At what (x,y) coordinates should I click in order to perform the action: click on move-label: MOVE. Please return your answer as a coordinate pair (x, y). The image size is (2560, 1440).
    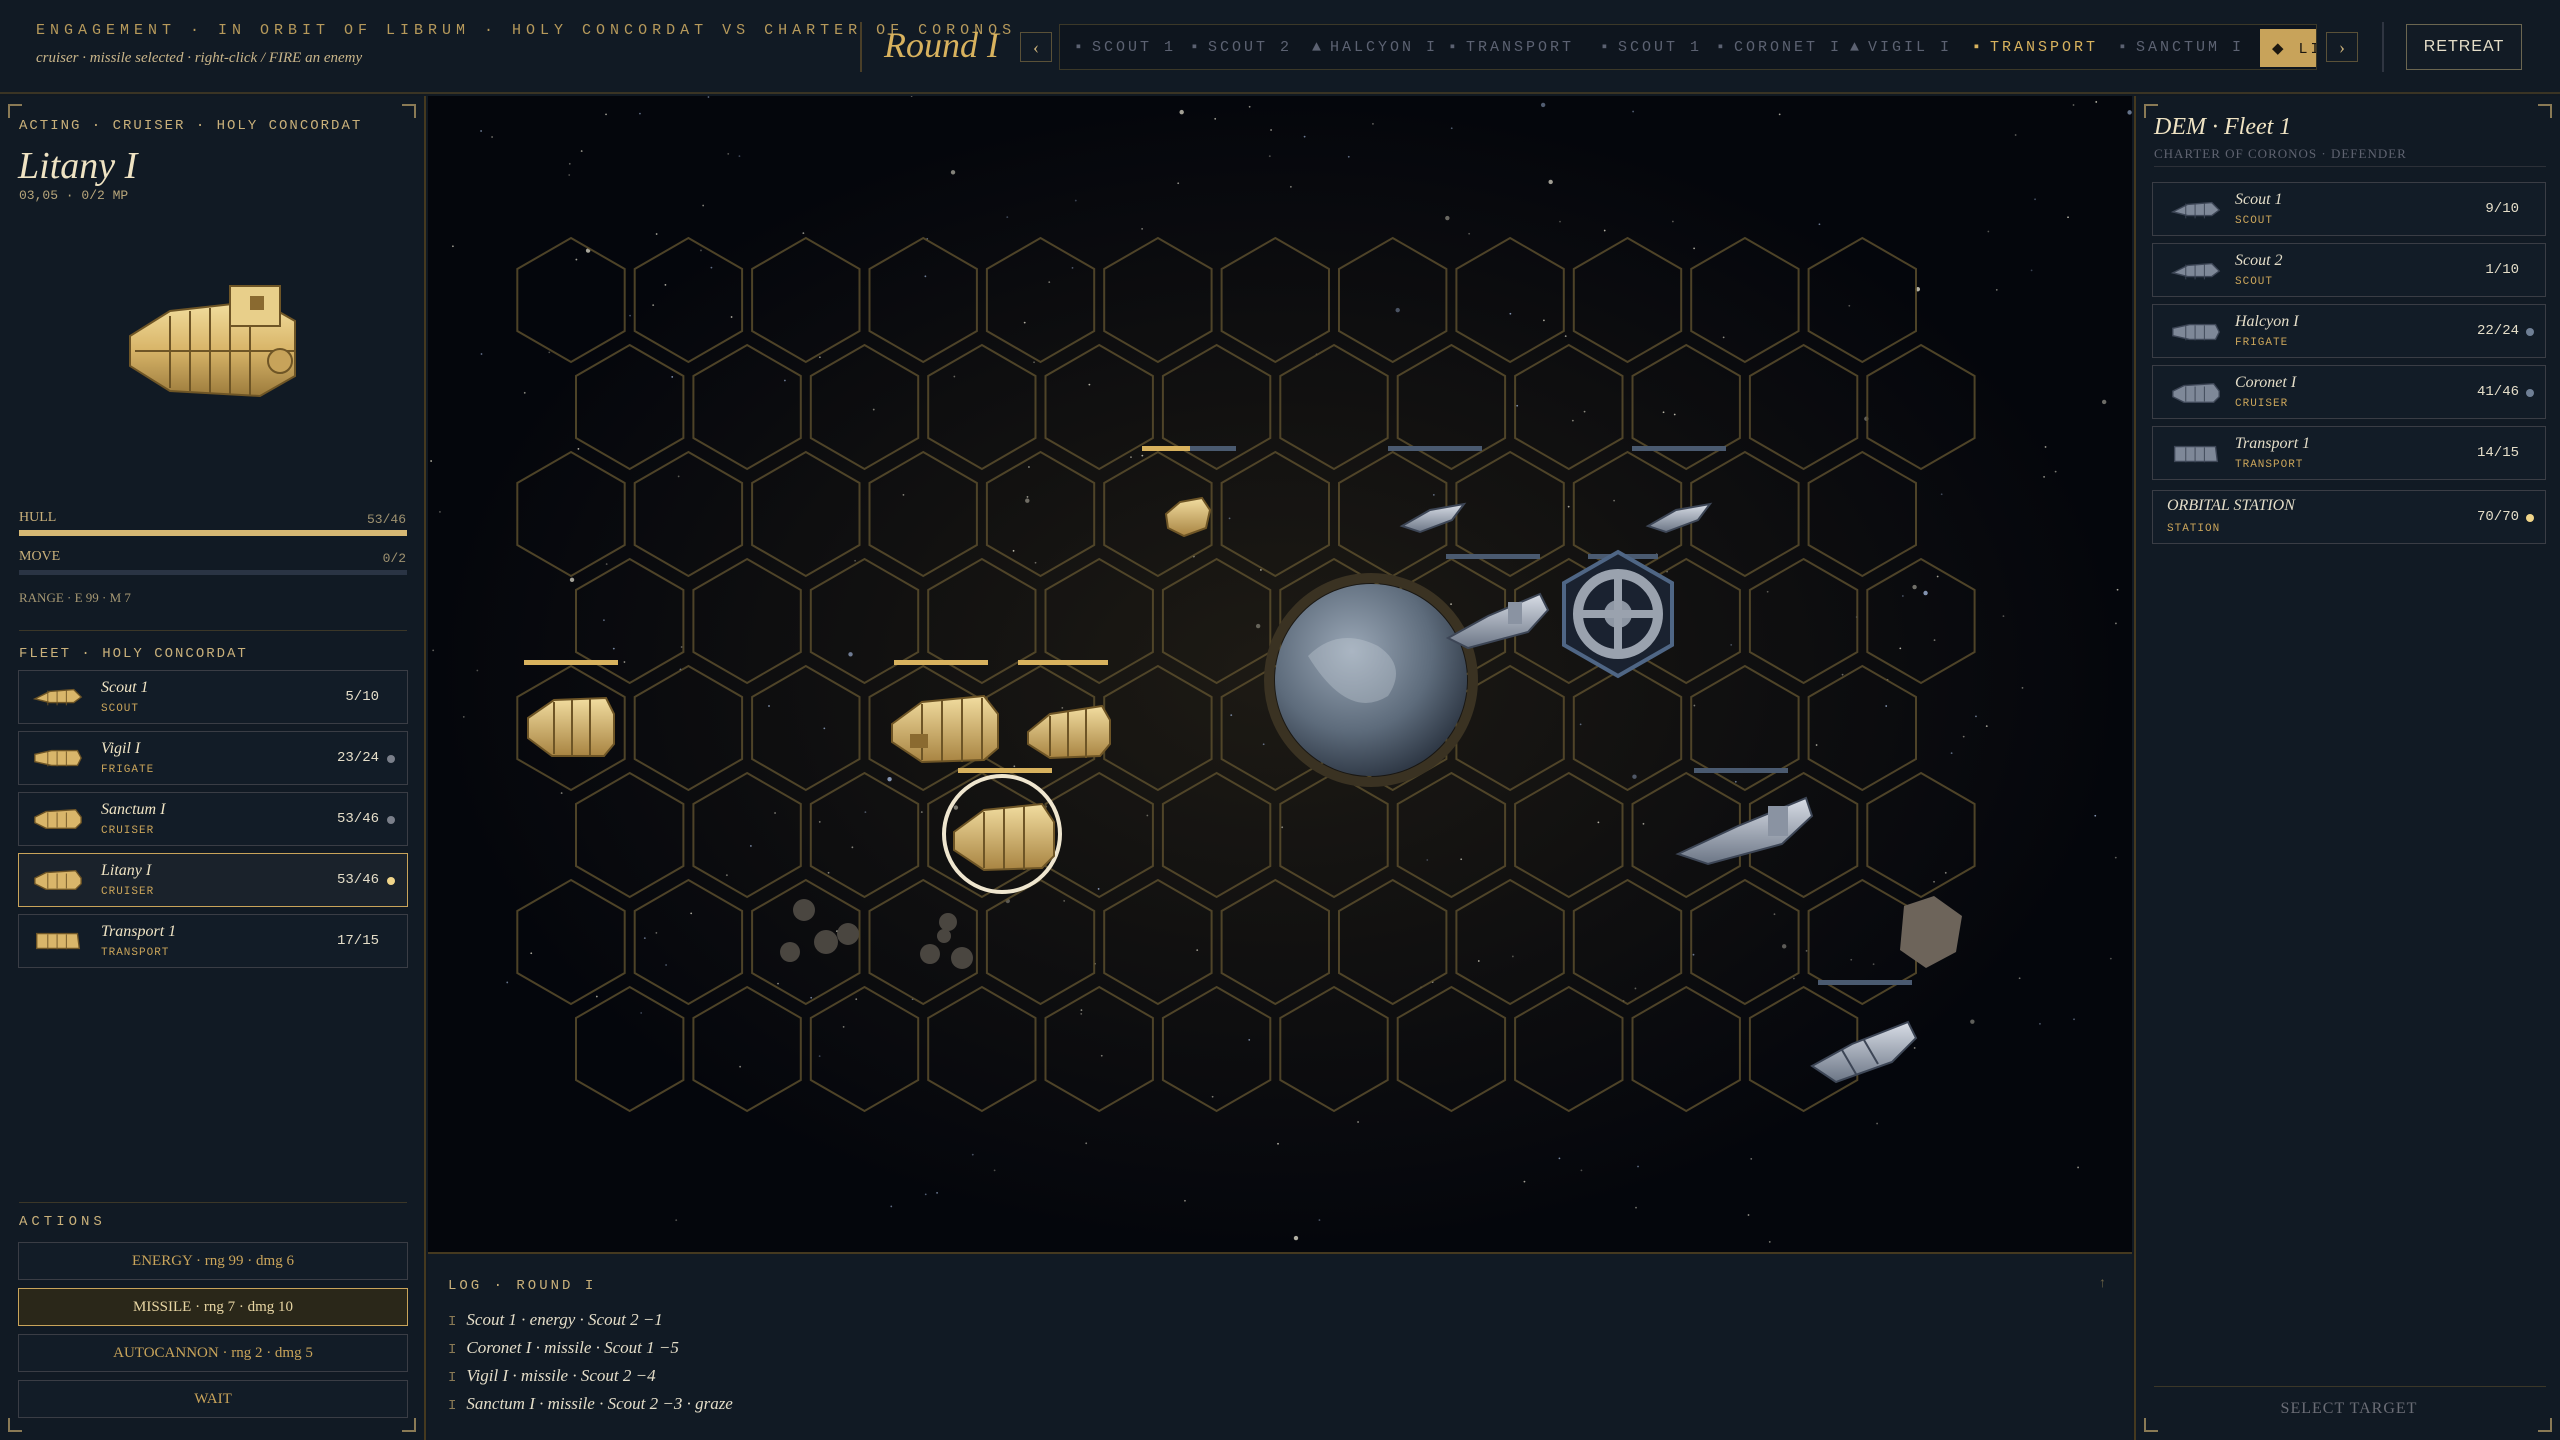
    Looking at the image, I should click on (40, 556).